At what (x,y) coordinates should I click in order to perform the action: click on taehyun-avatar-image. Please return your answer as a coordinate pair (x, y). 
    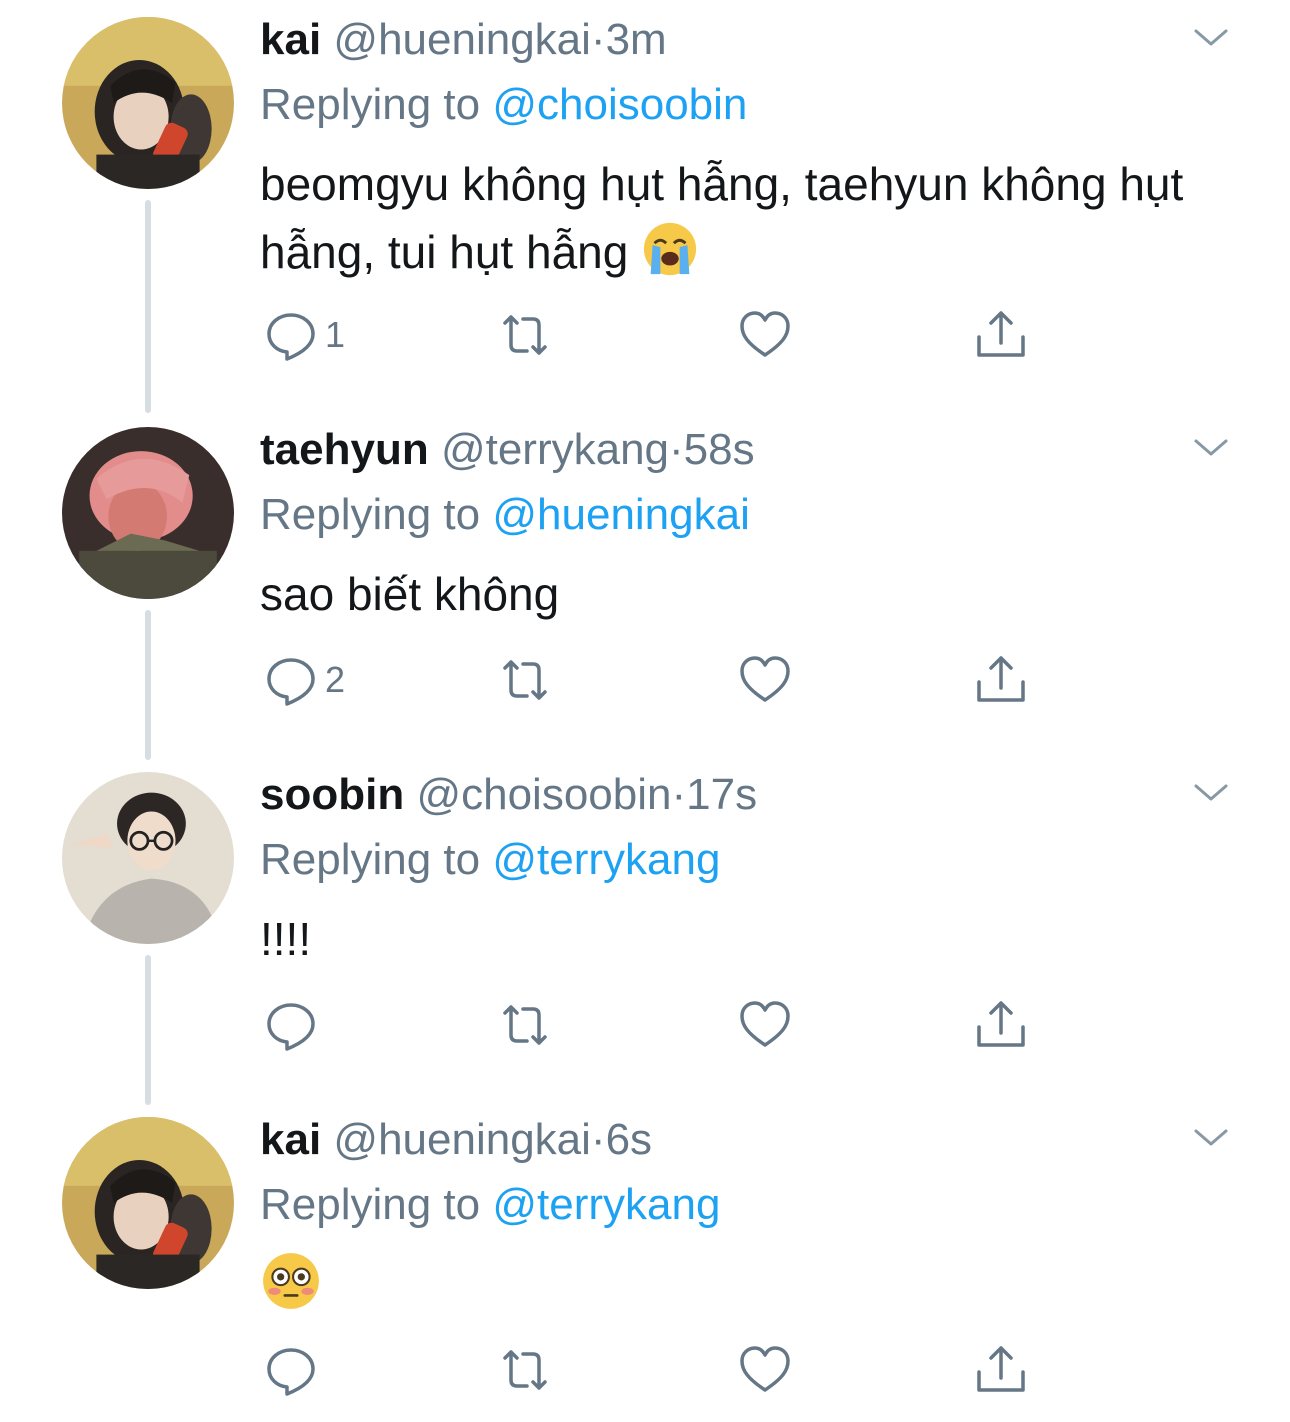
    Looking at the image, I should click on (148, 513).